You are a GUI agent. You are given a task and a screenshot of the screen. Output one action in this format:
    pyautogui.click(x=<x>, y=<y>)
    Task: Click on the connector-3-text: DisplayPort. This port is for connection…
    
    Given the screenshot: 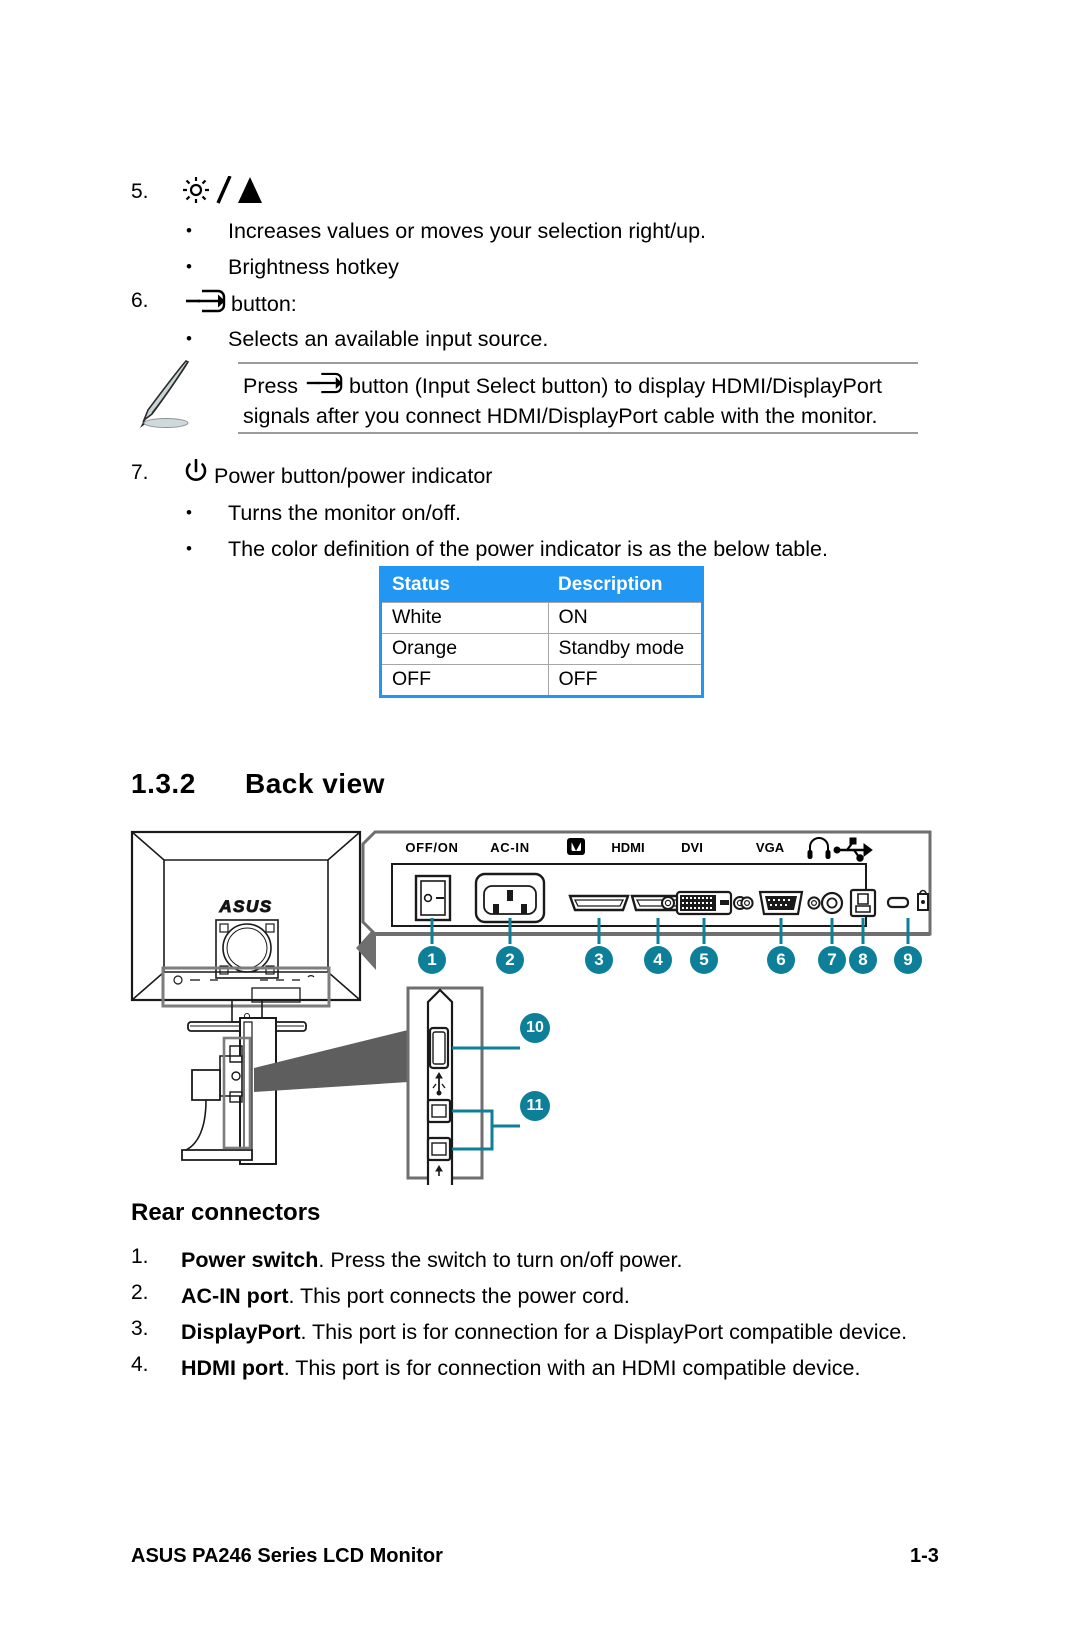 What is the action you would take?
    pyautogui.click(x=544, y=1332)
    